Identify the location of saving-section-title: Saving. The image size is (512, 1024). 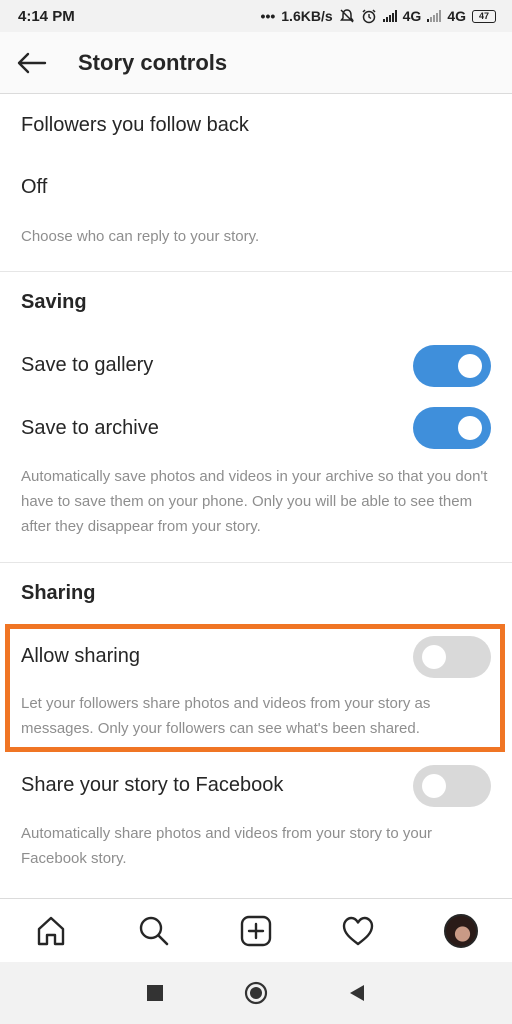
(54, 302).